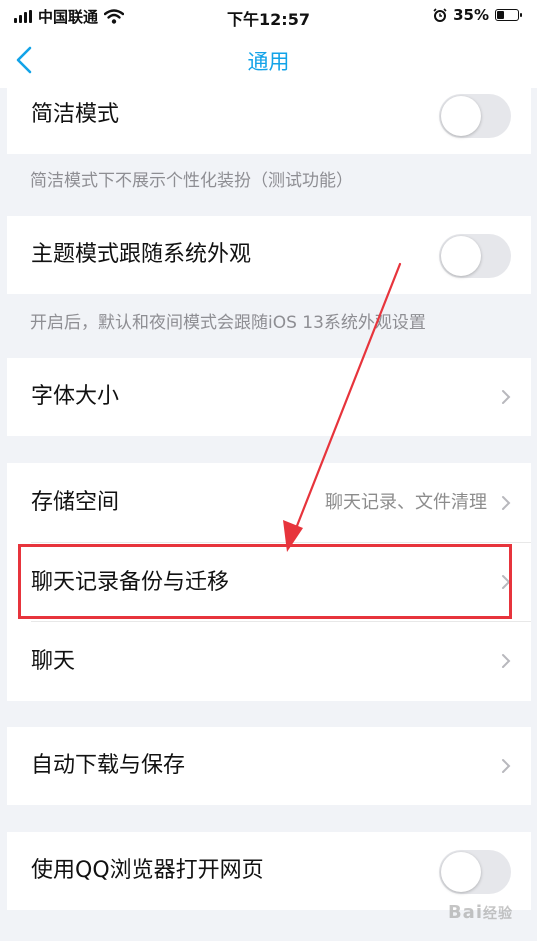  I want to click on row-label: 简洁模式, so click(75, 114).